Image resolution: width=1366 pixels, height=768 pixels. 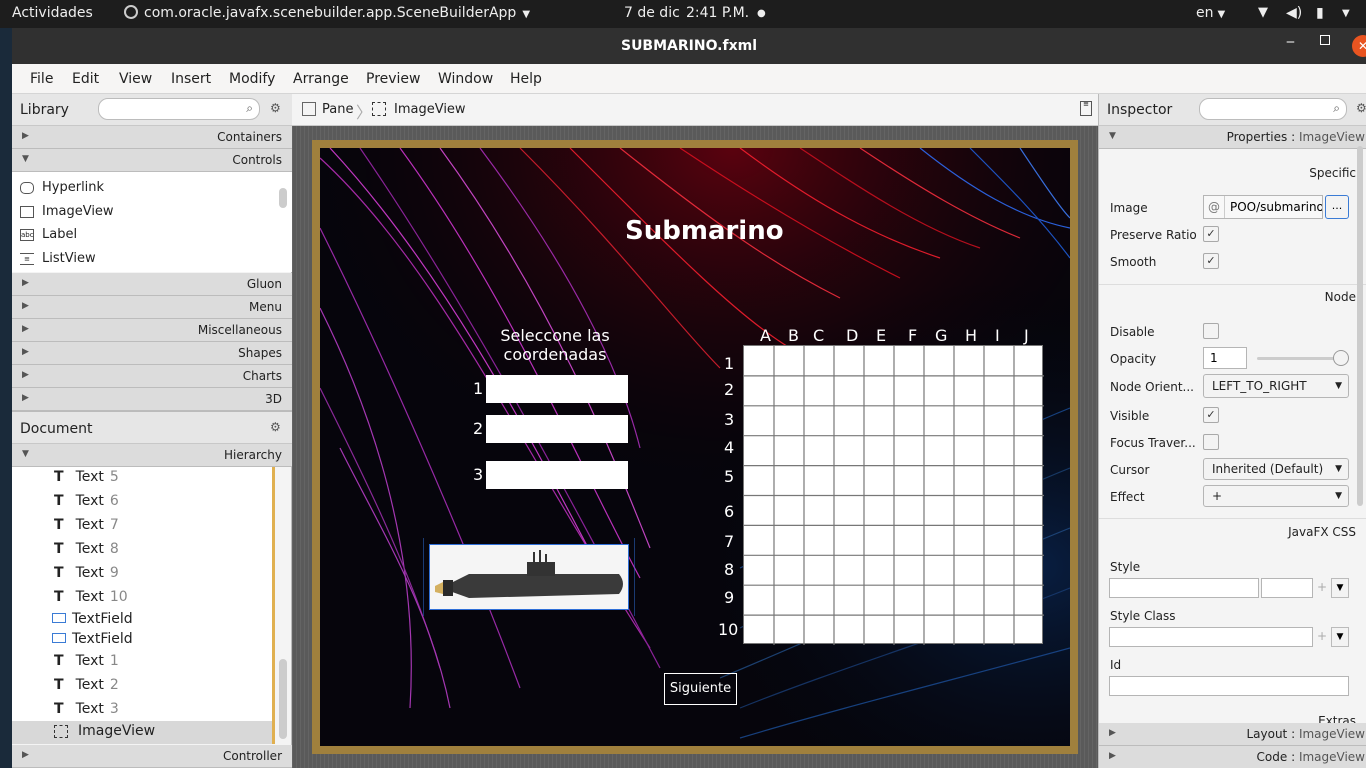 I want to click on style-value-input, so click(x=1287, y=588).